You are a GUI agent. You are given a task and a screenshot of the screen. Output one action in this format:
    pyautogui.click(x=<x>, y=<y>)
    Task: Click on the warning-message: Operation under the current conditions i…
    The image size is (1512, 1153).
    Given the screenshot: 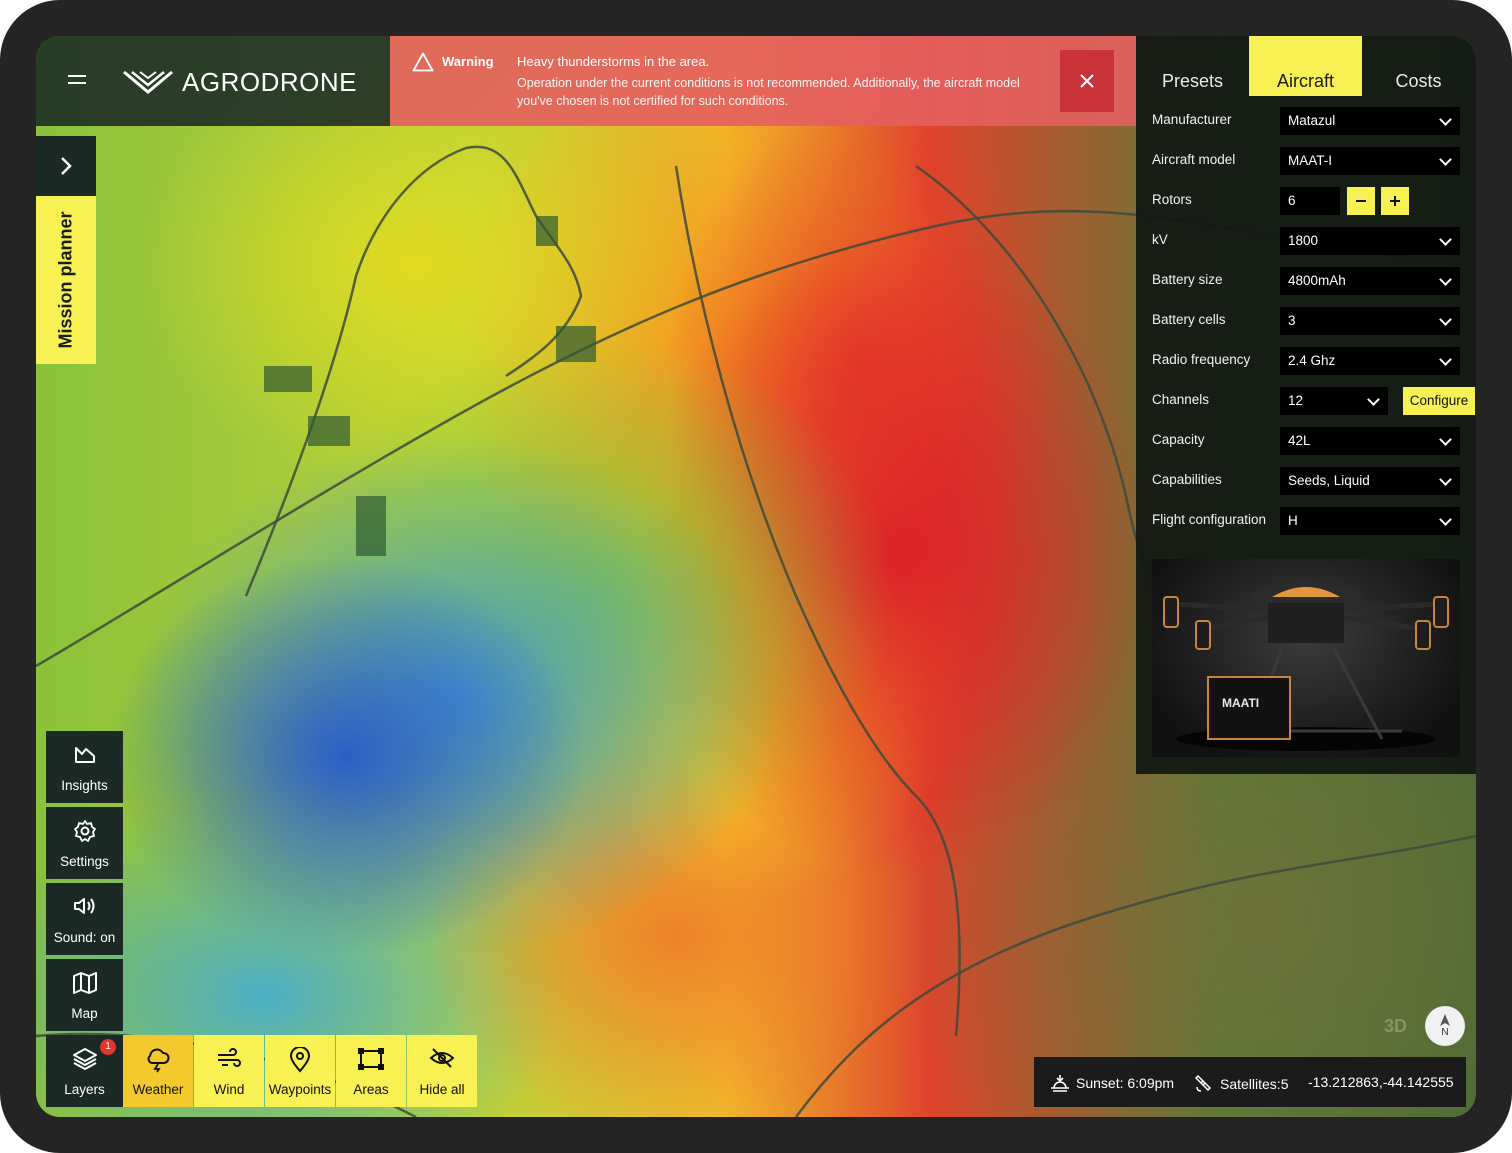 What is the action you would take?
    pyautogui.click(x=768, y=92)
    